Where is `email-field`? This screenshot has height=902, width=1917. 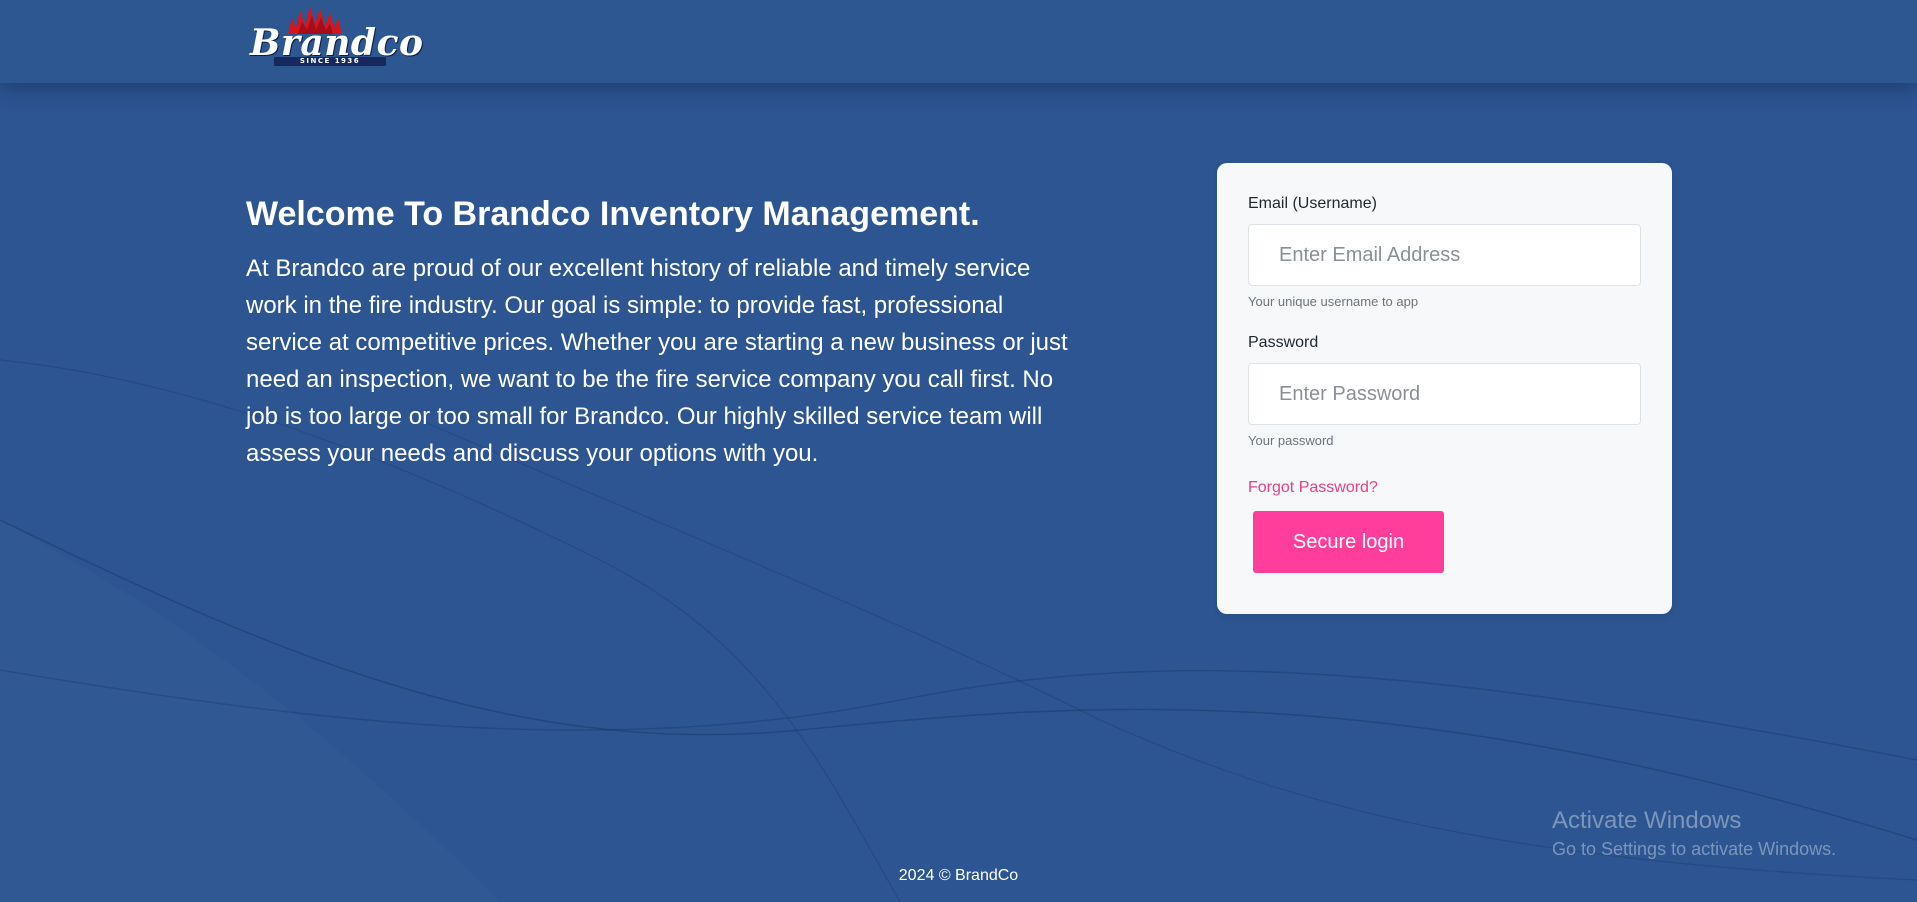
email-field is located at coordinates (1444, 255).